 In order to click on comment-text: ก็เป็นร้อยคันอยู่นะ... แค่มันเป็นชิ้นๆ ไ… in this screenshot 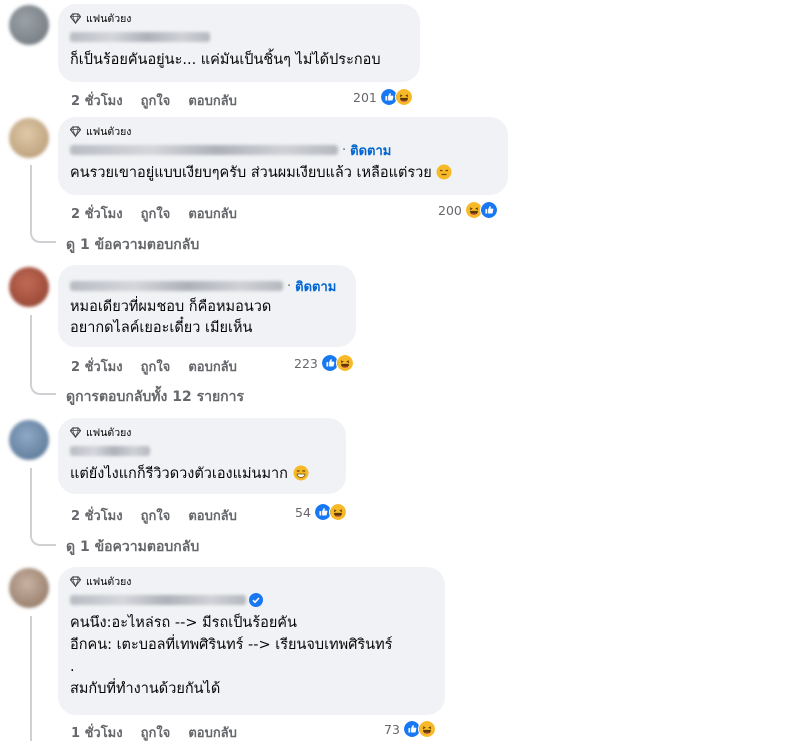, I will do `click(225, 60)`.